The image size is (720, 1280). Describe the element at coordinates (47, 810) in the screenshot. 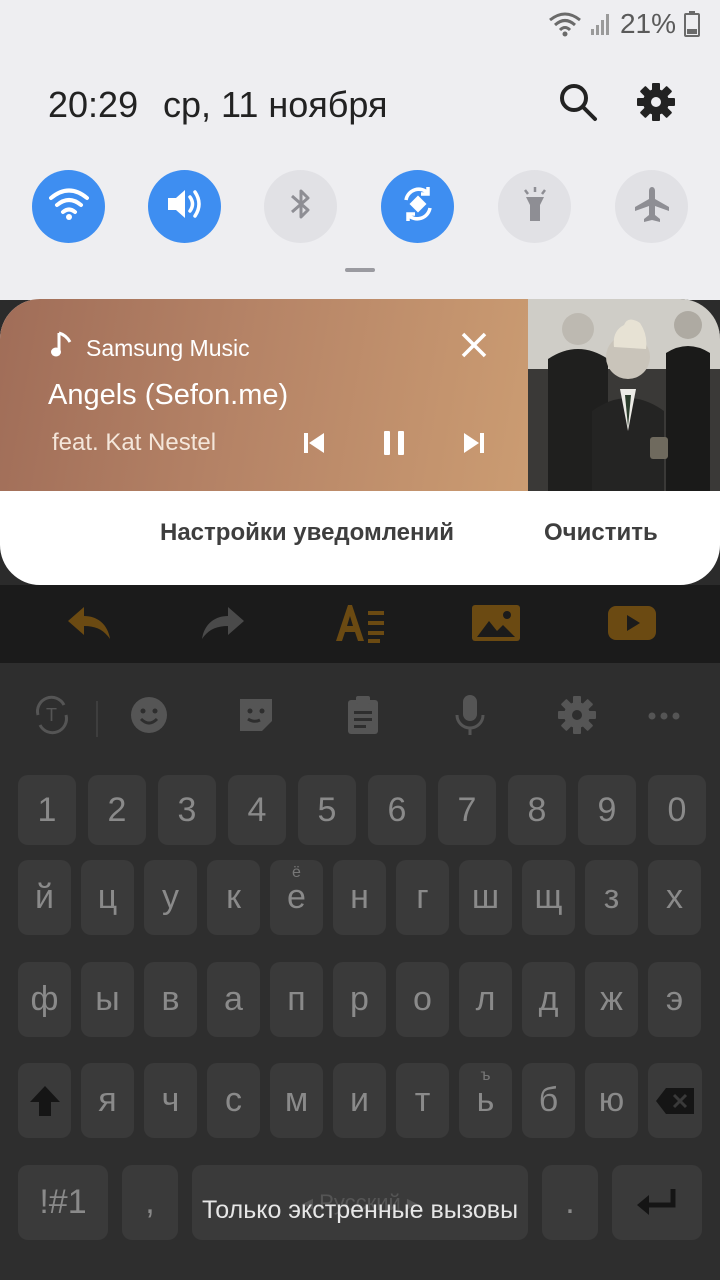

I see `key-1: 1` at that location.